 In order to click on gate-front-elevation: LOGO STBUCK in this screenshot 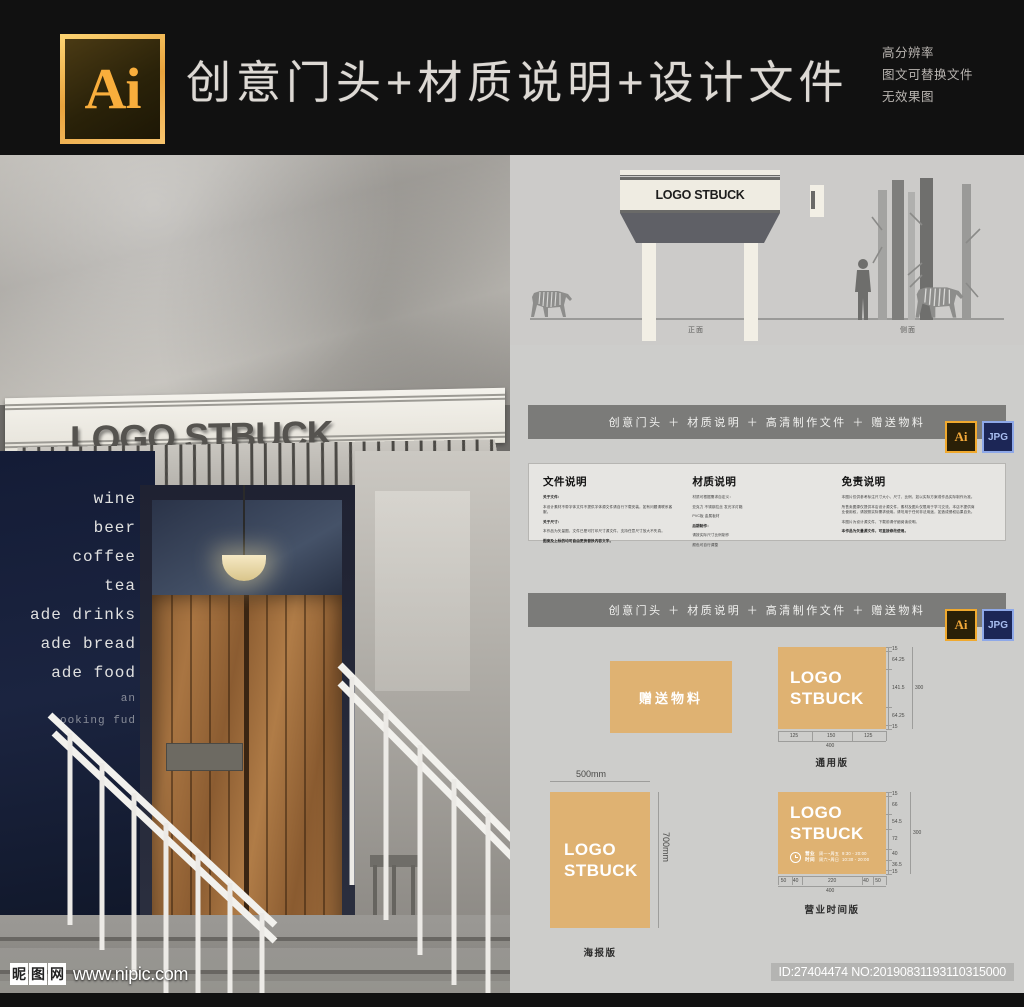, I will do `click(700, 255)`.